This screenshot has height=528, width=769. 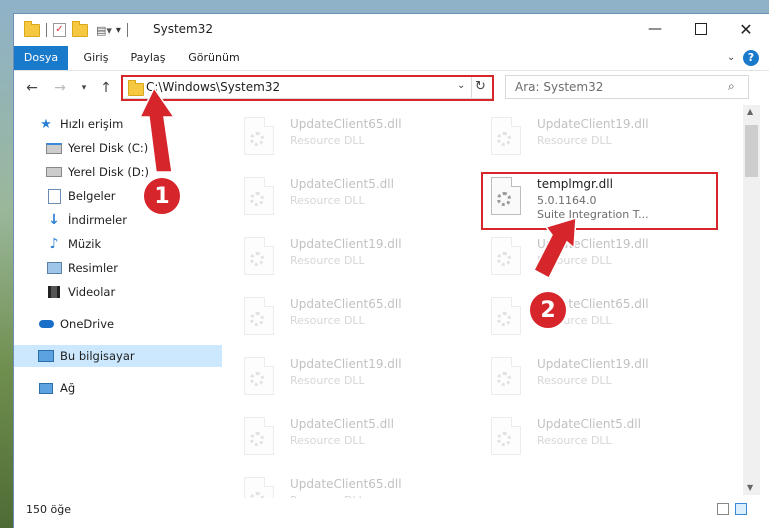 I want to click on close-icon: ✕, so click(x=746, y=29).